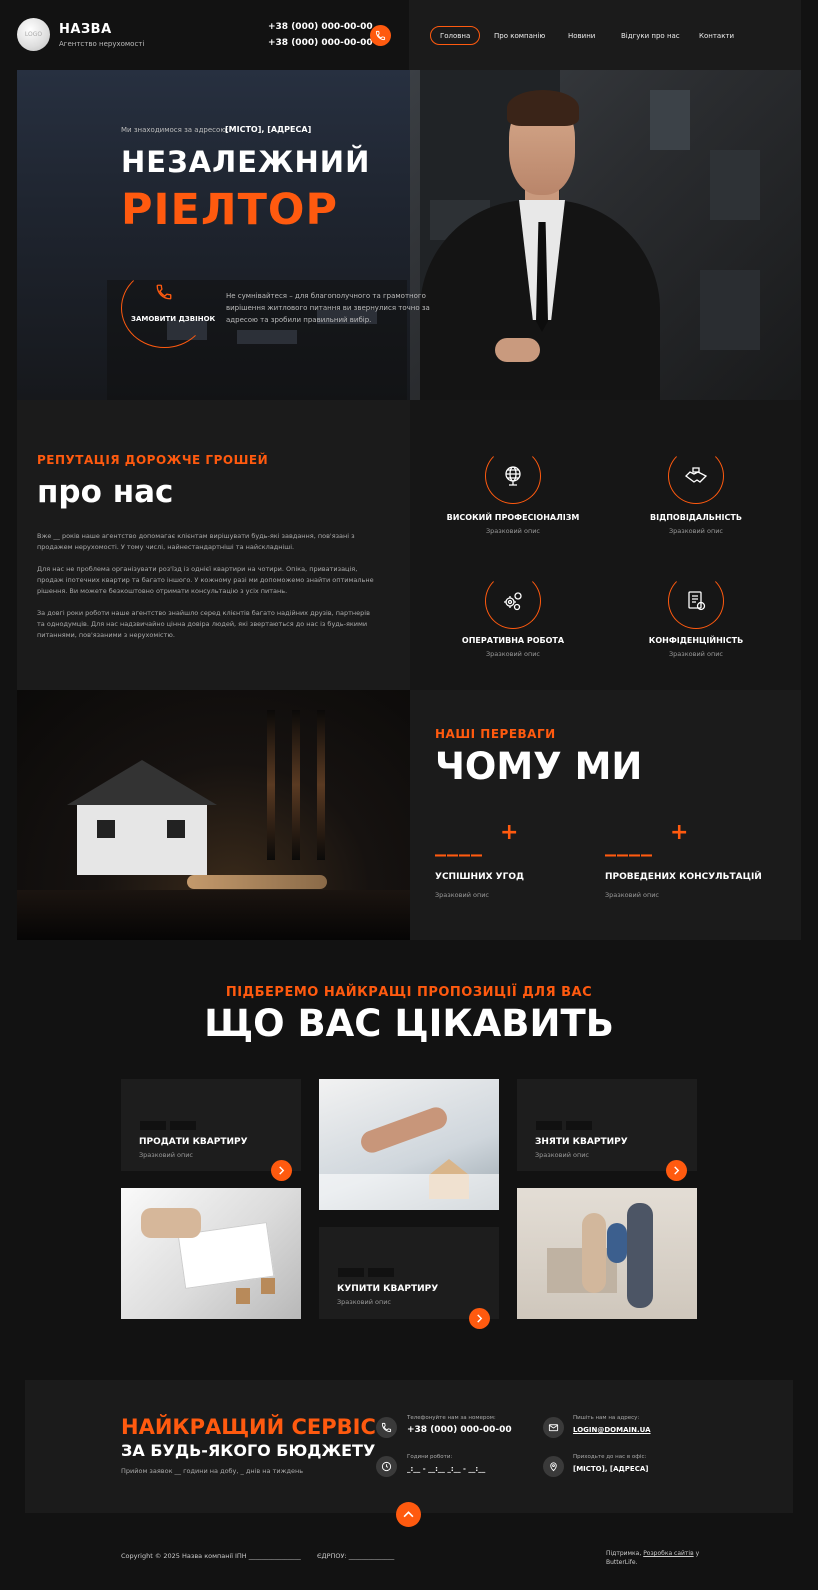 The height and width of the screenshot is (1590, 818). Describe the element at coordinates (455, 35) in the screenshot. I see `nav-home: Головна` at that location.